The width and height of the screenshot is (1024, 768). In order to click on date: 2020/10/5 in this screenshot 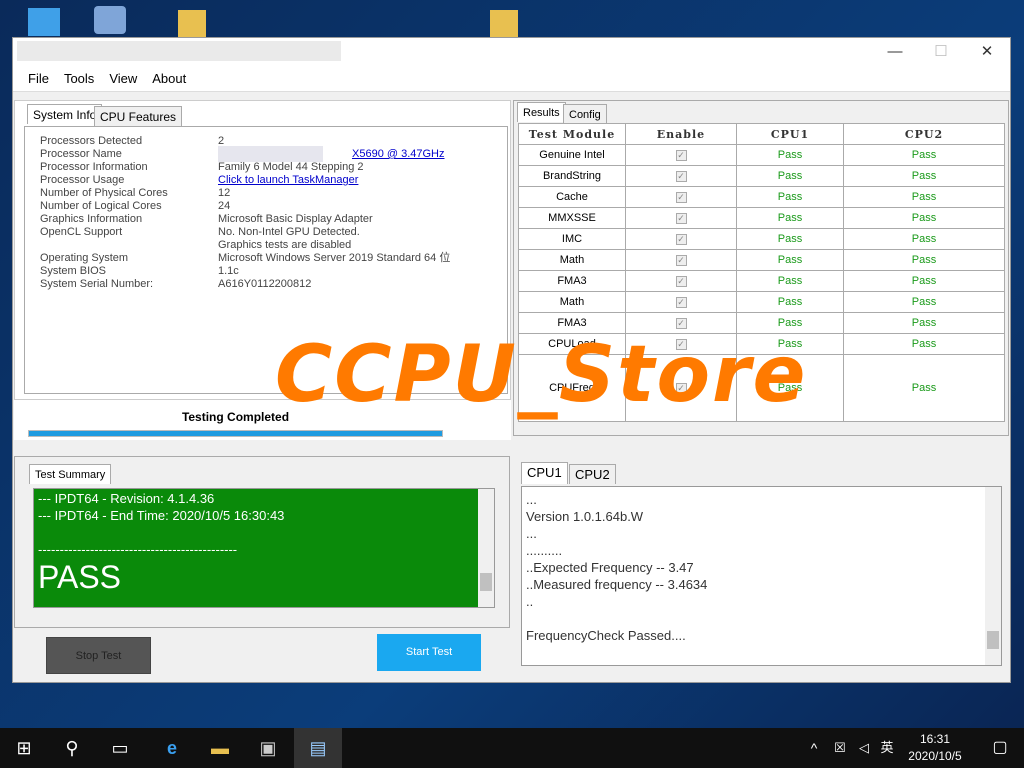, I will do `click(935, 756)`.